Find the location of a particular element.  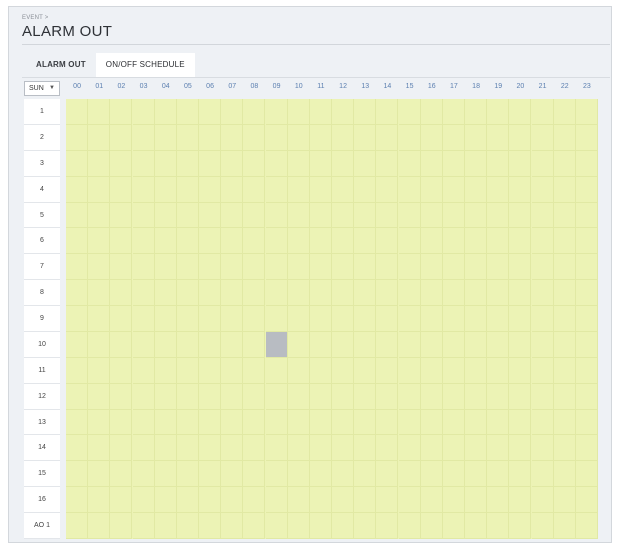

hour-label: 12 is located at coordinates (343, 86).